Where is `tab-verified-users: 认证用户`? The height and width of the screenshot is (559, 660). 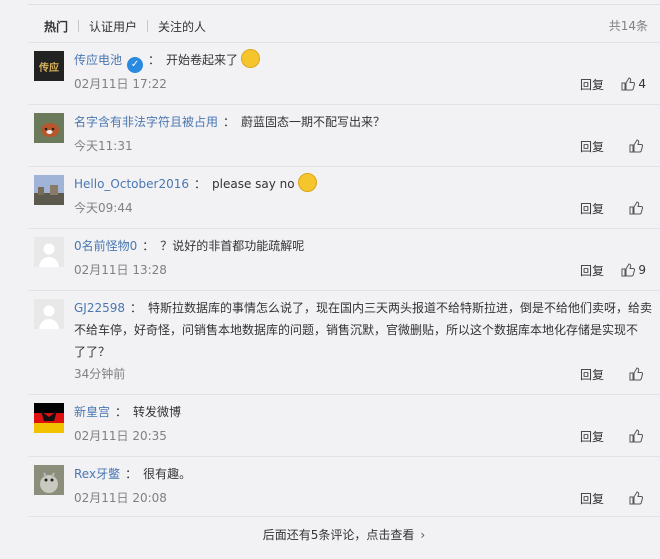 tab-verified-users: 认证用户 is located at coordinates (113, 26).